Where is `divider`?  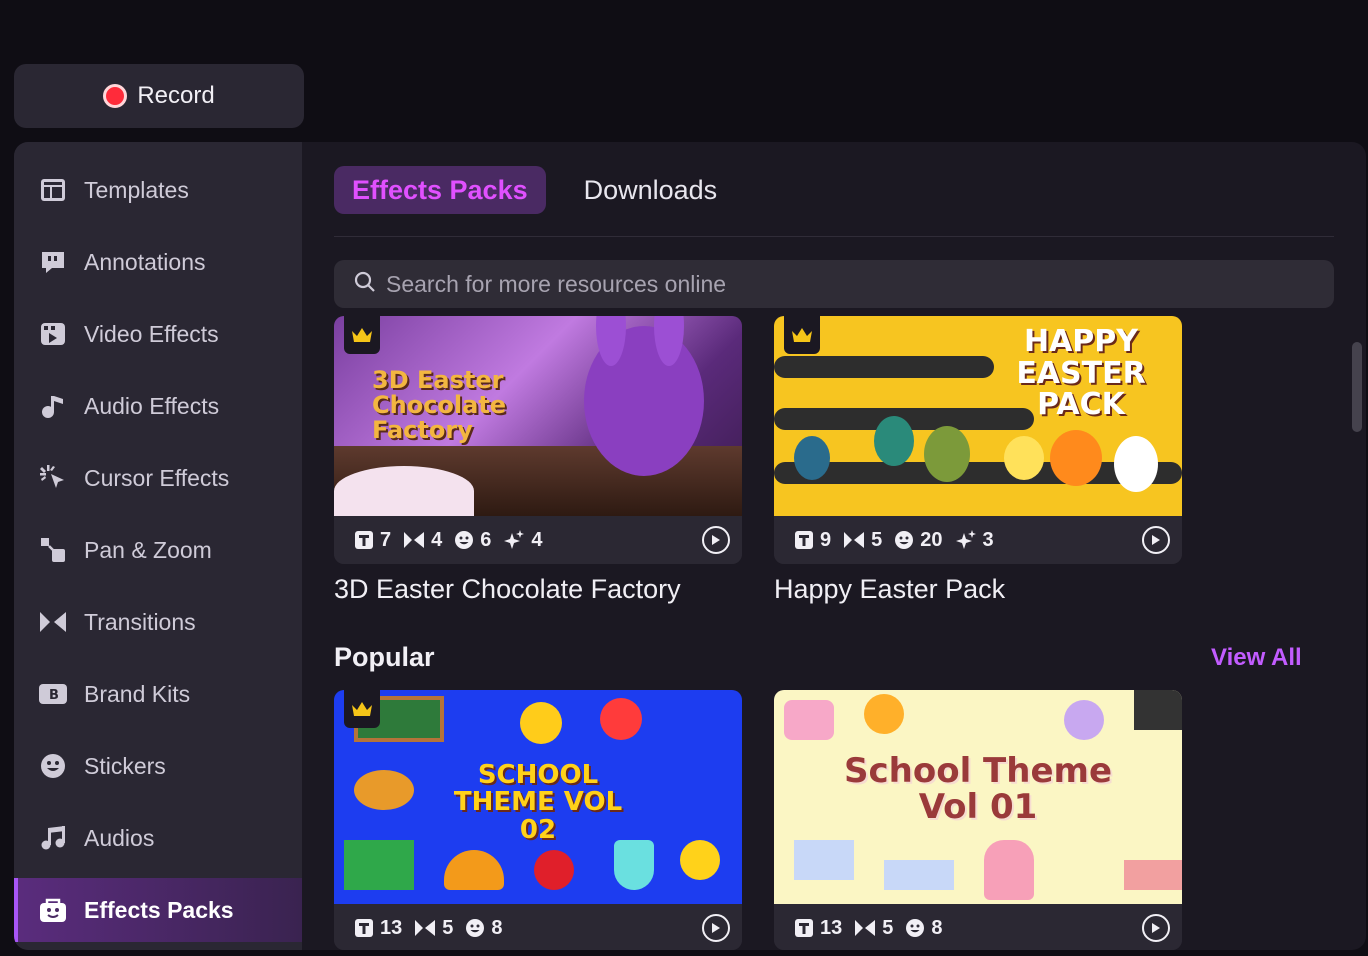 divider is located at coordinates (834, 236).